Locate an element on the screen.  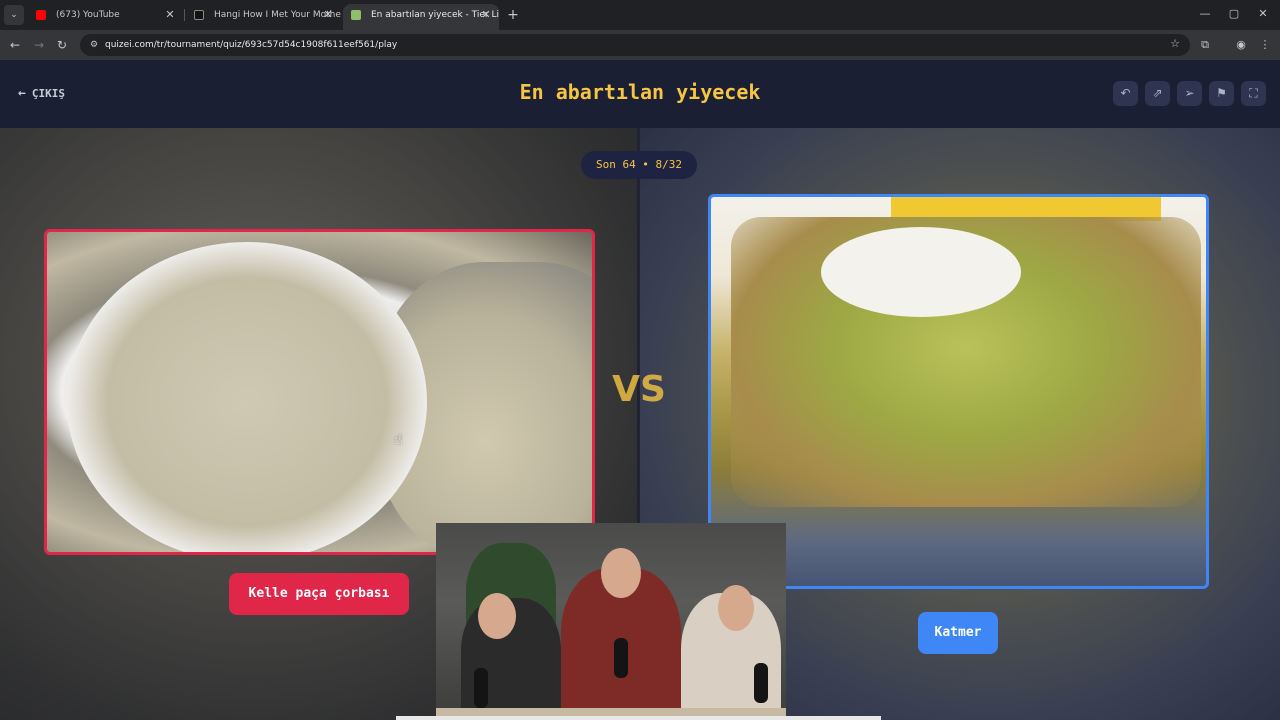
round-indicator: Son 64 • 8/32 is located at coordinates (639, 165).